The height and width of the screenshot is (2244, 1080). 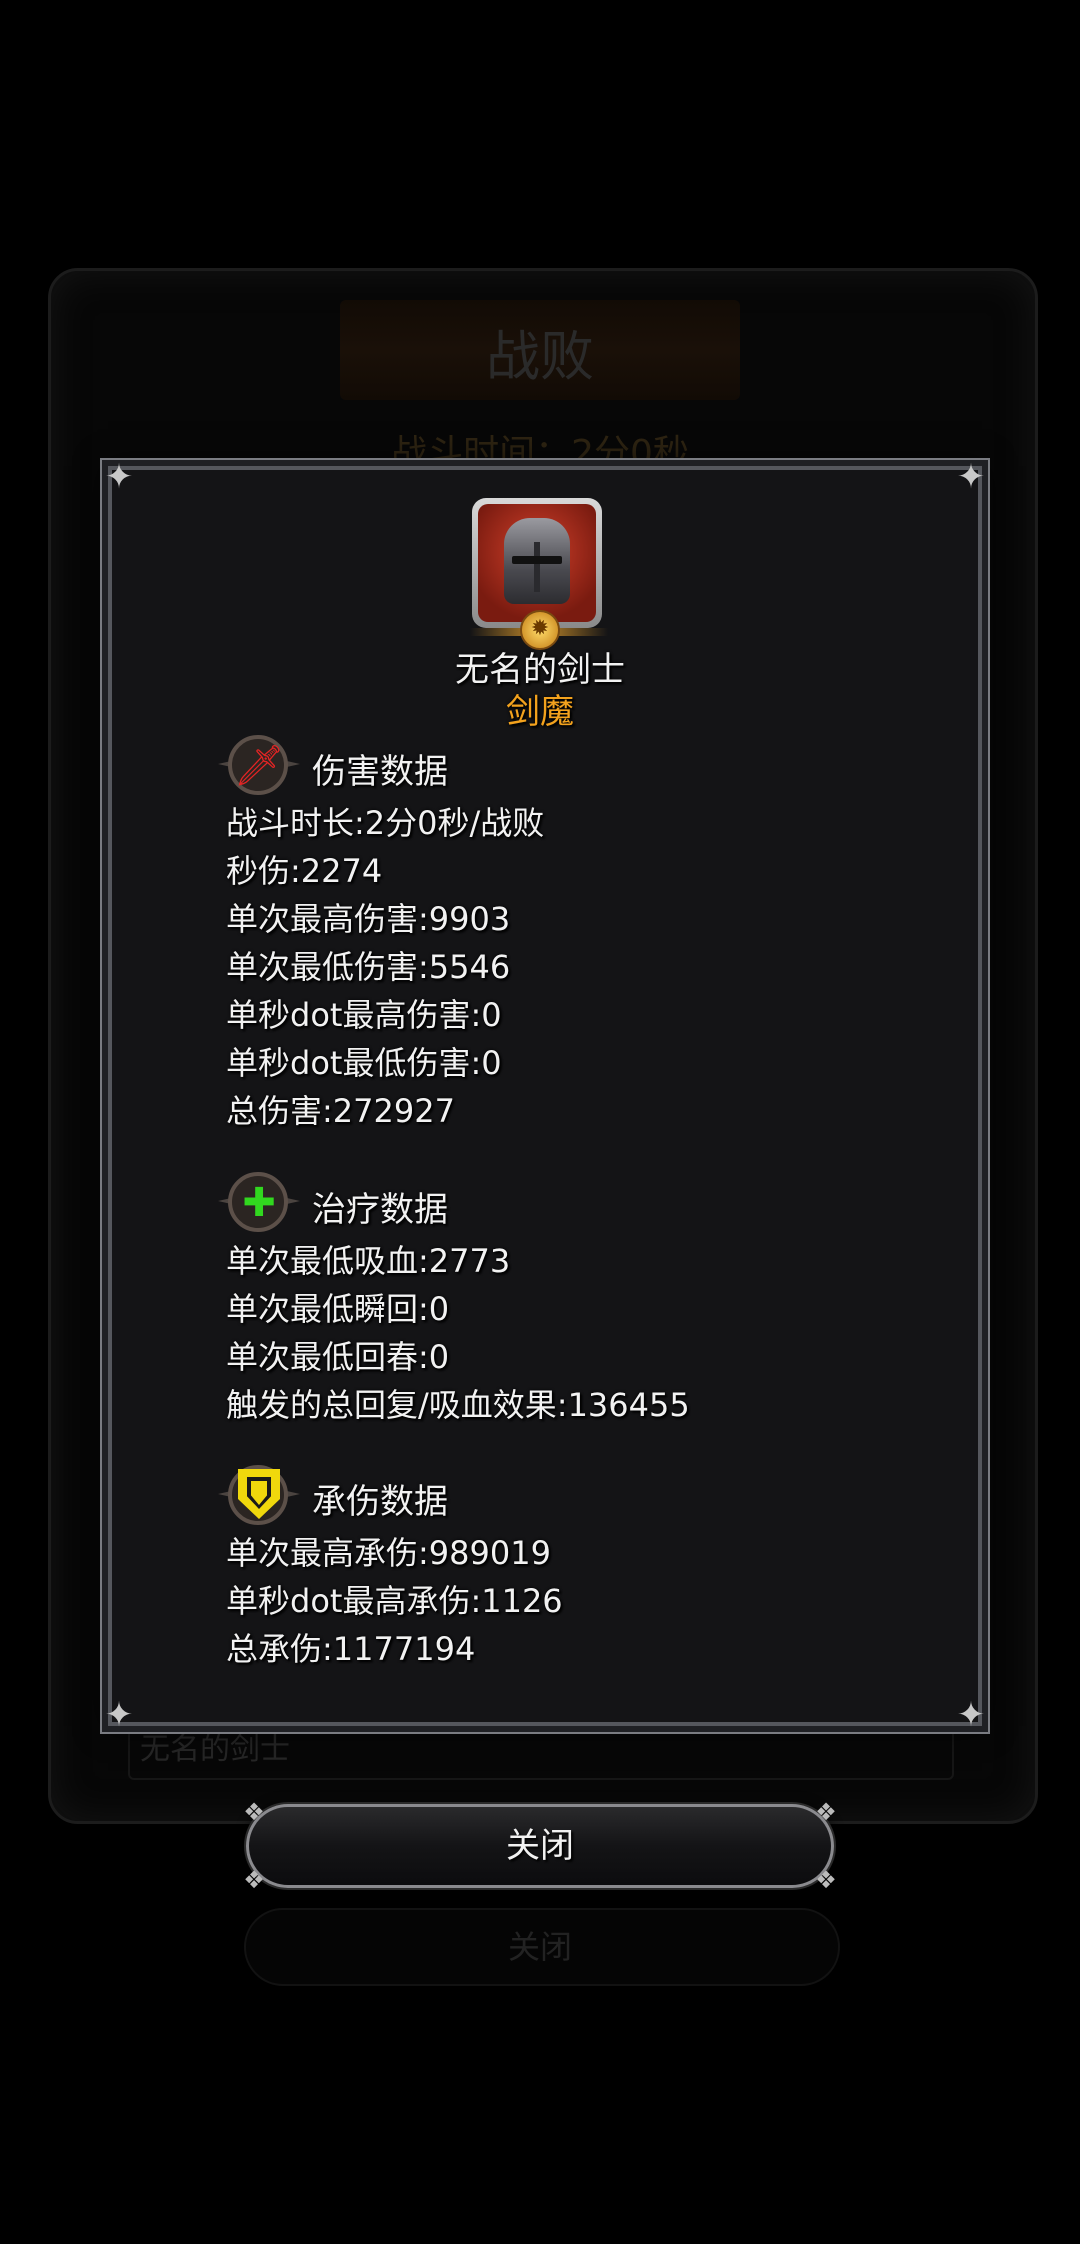 What do you see at coordinates (380, 772) in the screenshot?
I see `damage-section-title: 伤害数据` at bounding box center [380, 772].